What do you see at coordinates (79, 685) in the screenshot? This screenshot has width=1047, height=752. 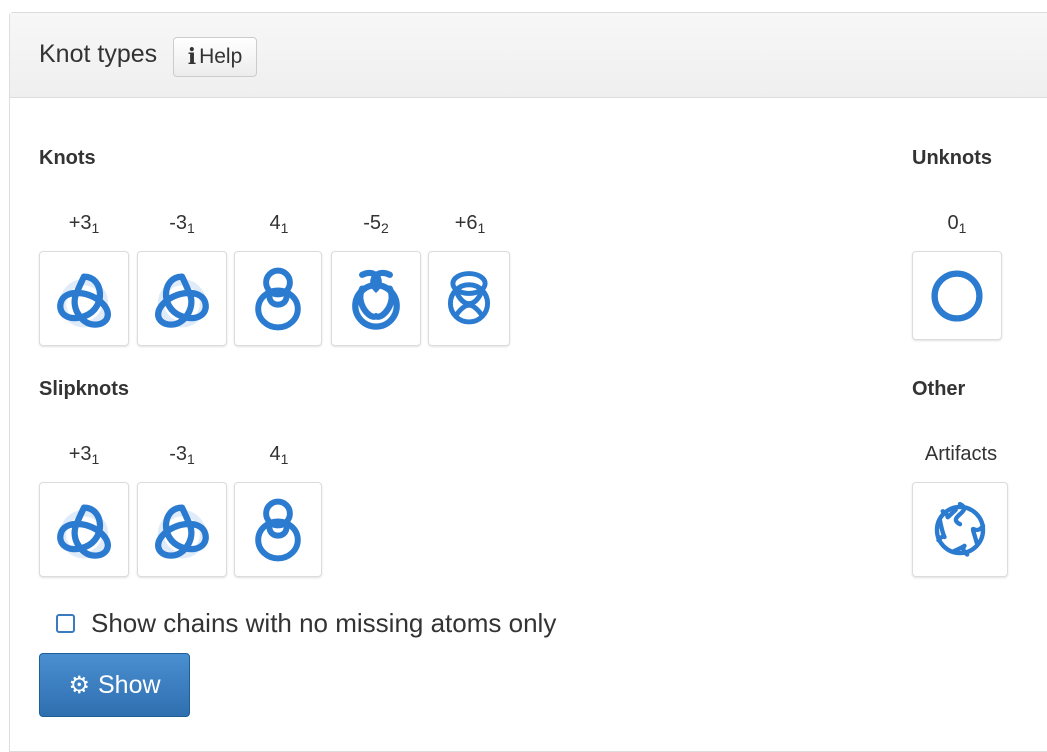 I see `gears-icon: ⚙` at bounding box center [79, 685].